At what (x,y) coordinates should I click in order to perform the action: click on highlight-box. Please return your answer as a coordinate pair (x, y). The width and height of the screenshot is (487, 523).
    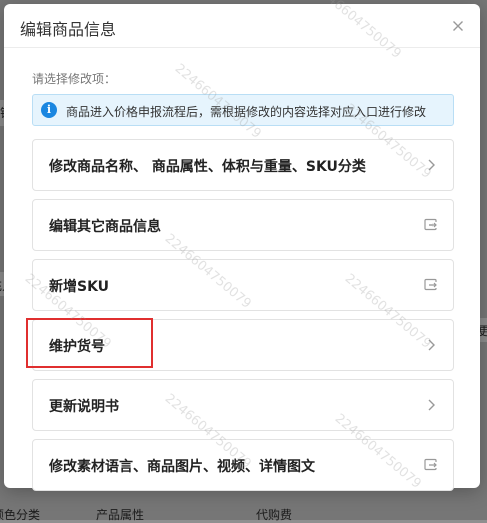
    Looking at the image, I should click on (89, 343).